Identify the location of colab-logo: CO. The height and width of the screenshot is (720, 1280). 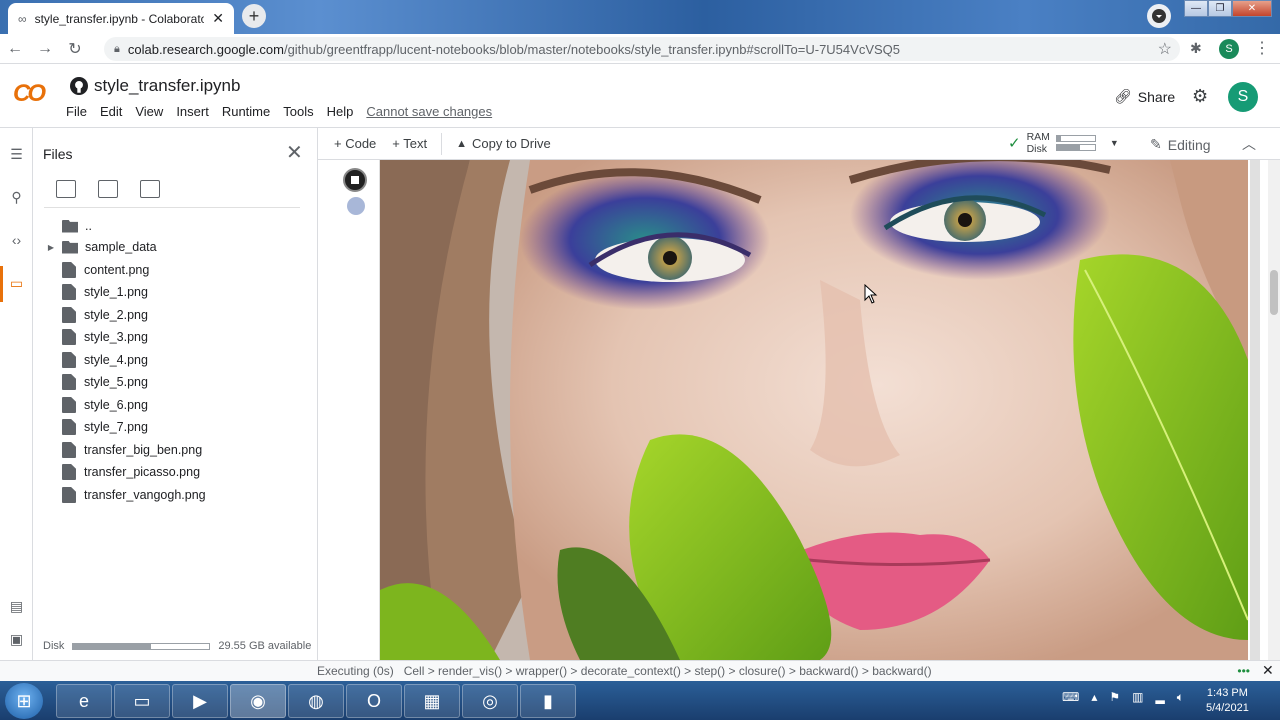
(29, 94).